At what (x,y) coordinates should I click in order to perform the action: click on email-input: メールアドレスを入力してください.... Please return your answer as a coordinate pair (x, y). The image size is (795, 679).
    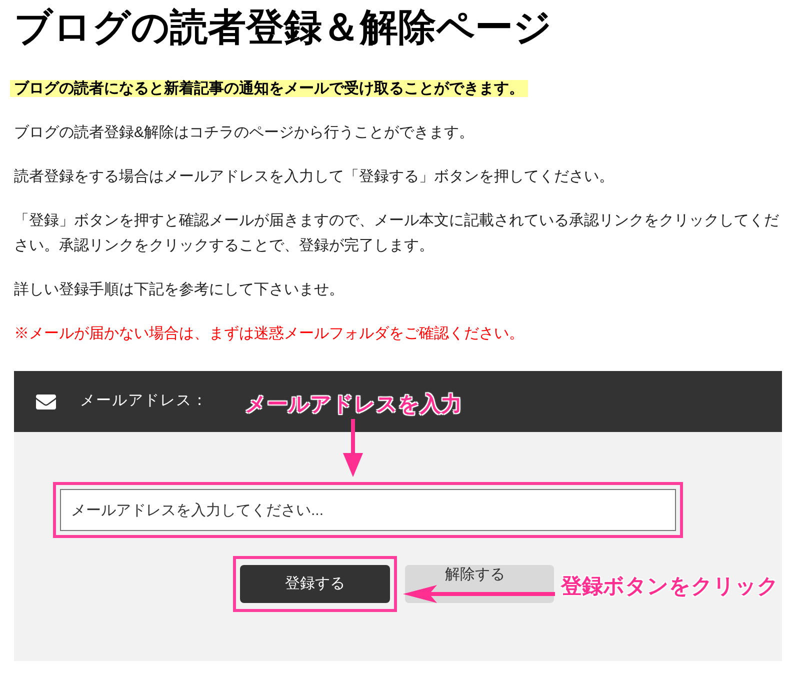
    Looking at the image, I should click on (368, 510).